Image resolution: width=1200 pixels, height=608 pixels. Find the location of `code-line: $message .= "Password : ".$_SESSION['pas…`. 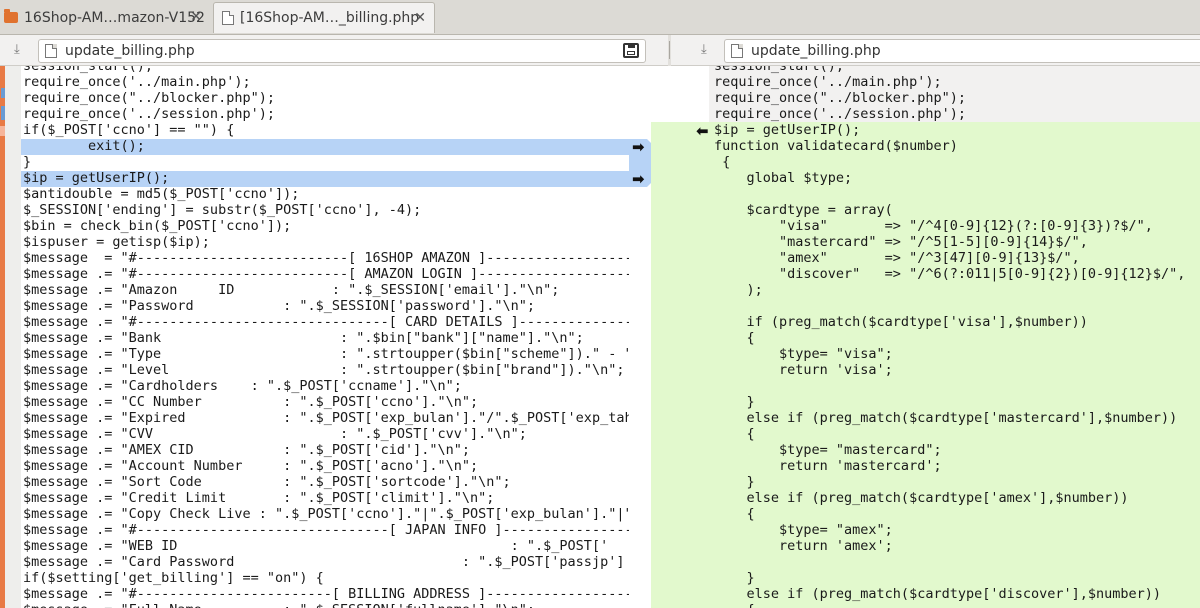

code-line: $message .= "Password : ".$_SESSION['pas… is located at coordinates (279, 306).